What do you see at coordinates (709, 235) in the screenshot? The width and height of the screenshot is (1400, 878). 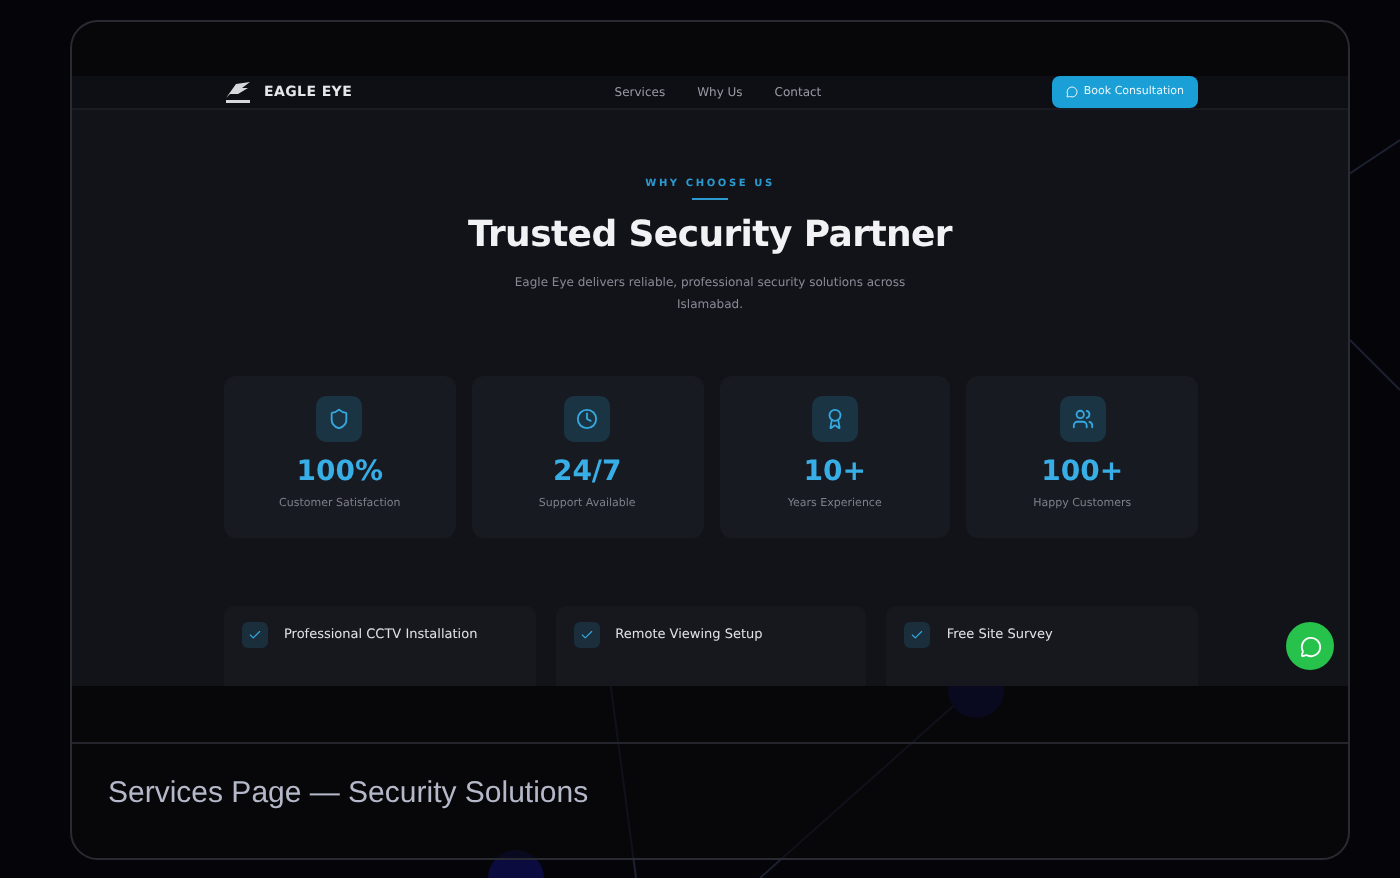 I see `section-title: Trusted Security Partner` at bounding box center [709, 235].